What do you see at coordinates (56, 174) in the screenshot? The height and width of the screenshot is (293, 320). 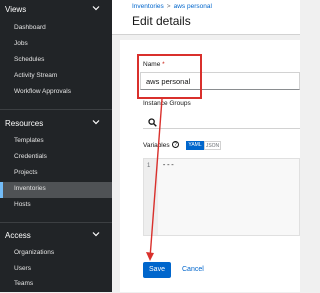 I see `sidebar-item-projects: Projects` at bounding box center [56, 174].